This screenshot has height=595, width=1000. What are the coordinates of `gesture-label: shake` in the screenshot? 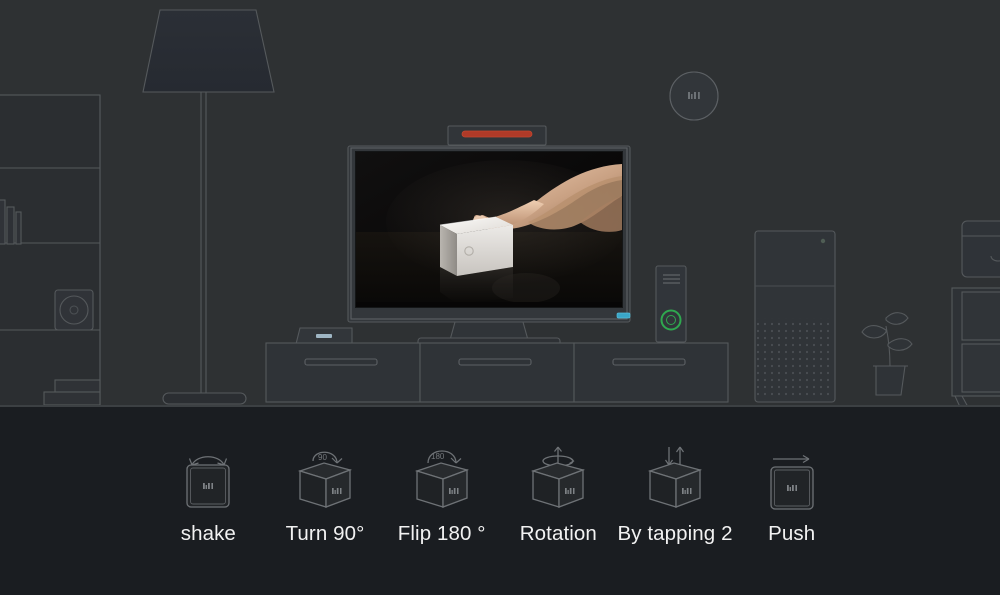 It's located at (208, 533).